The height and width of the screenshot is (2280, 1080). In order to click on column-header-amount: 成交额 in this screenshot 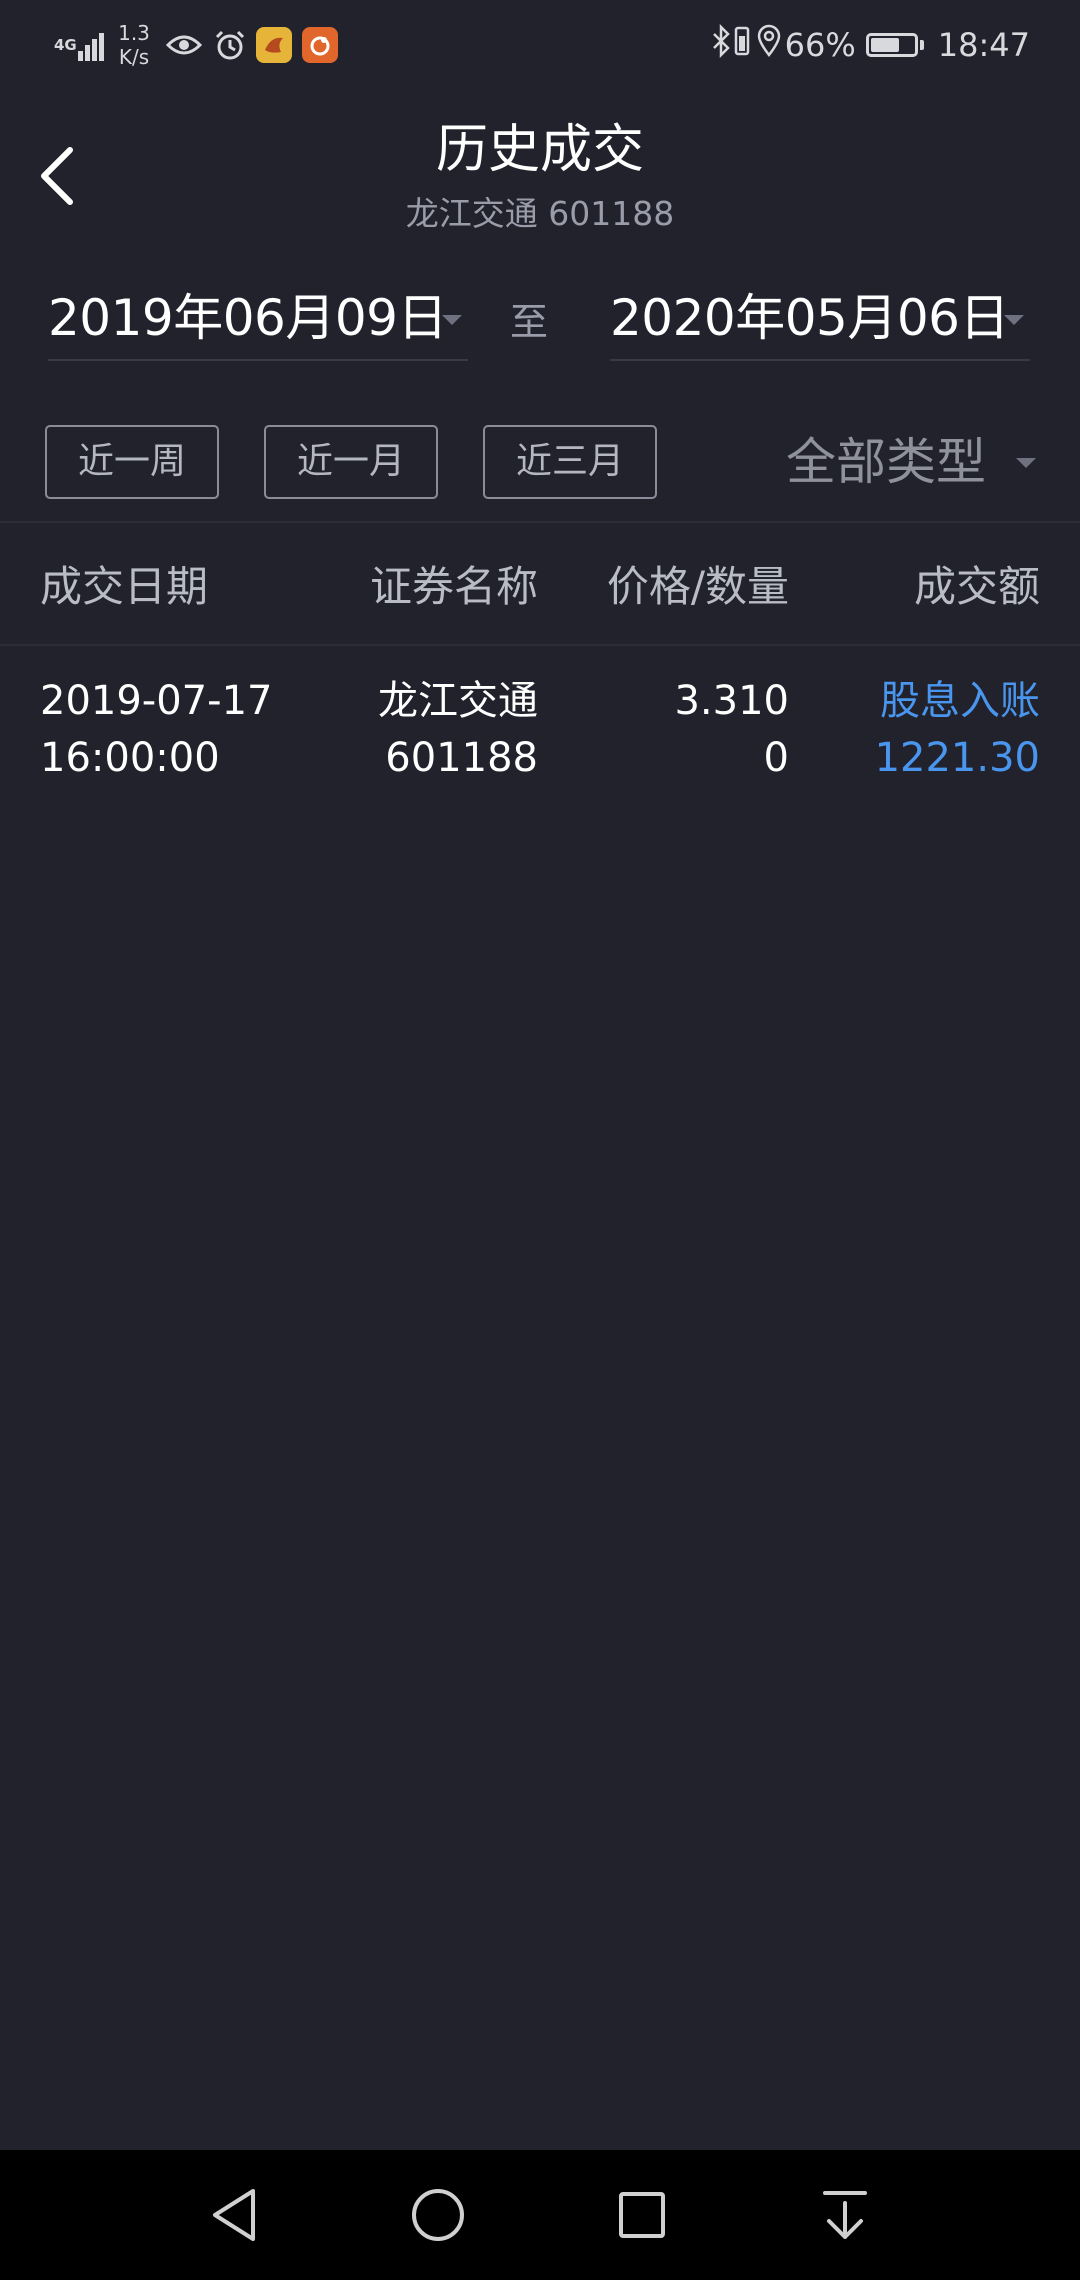, I will do `click(976, 586)`.